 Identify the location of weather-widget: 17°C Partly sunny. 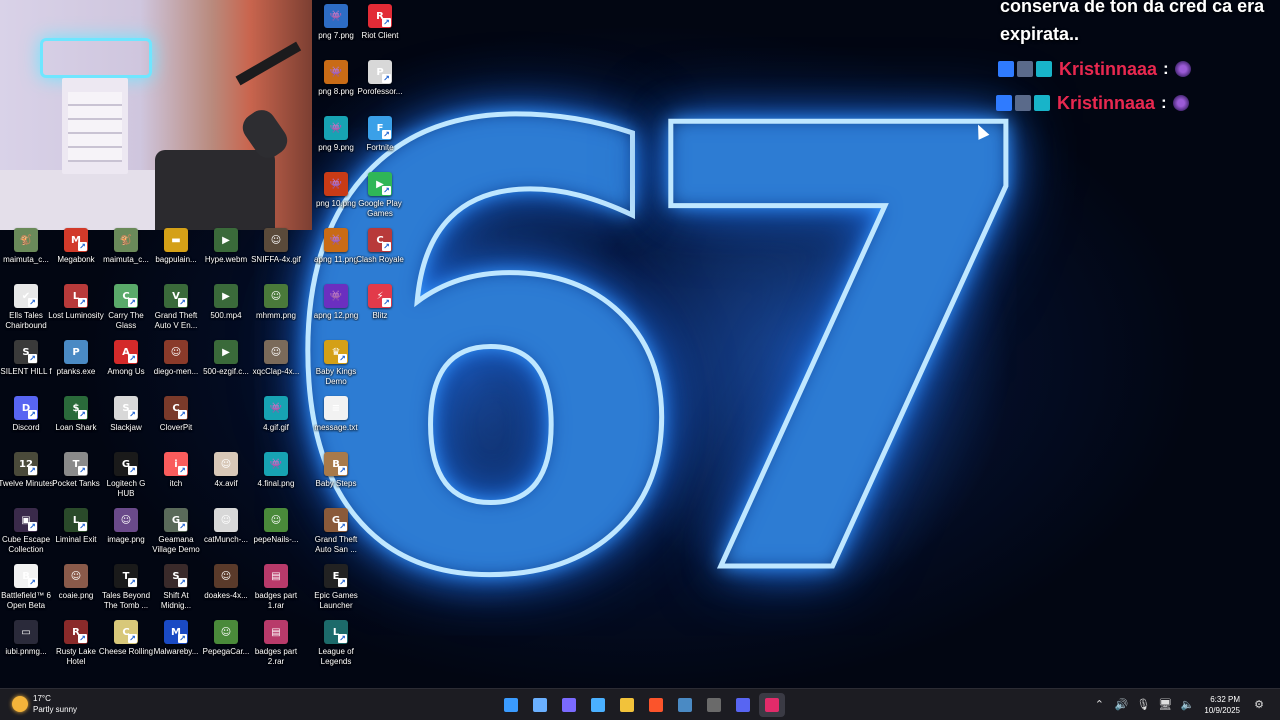
(44, 704).